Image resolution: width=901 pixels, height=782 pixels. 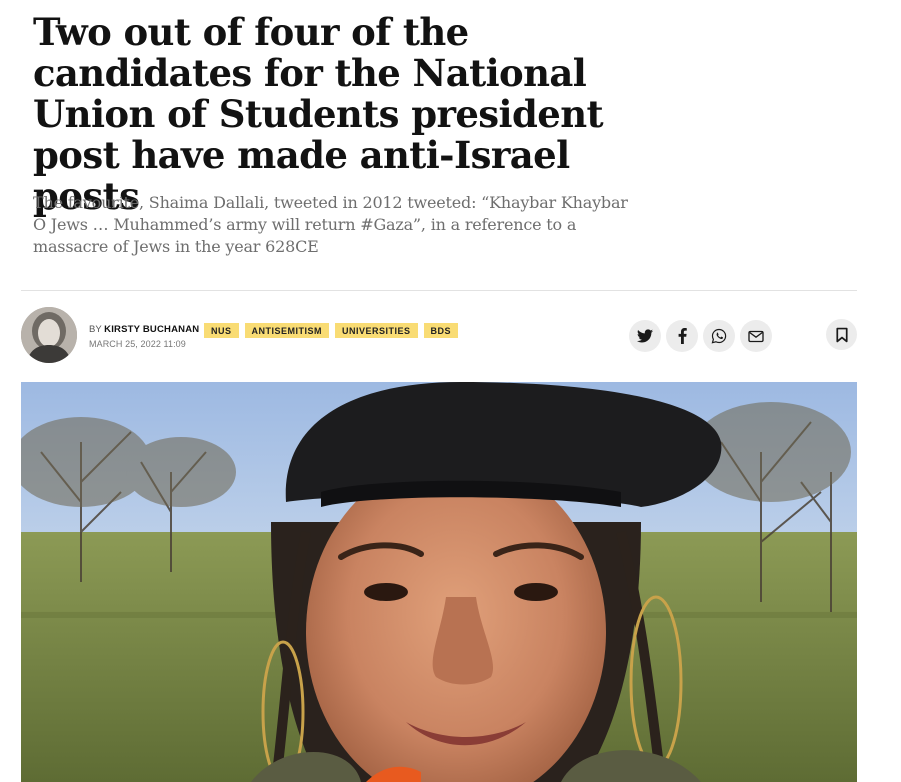 I want to click on tag-list: NUS Antisemitism Universities BDS, so click(x=331, y=330).